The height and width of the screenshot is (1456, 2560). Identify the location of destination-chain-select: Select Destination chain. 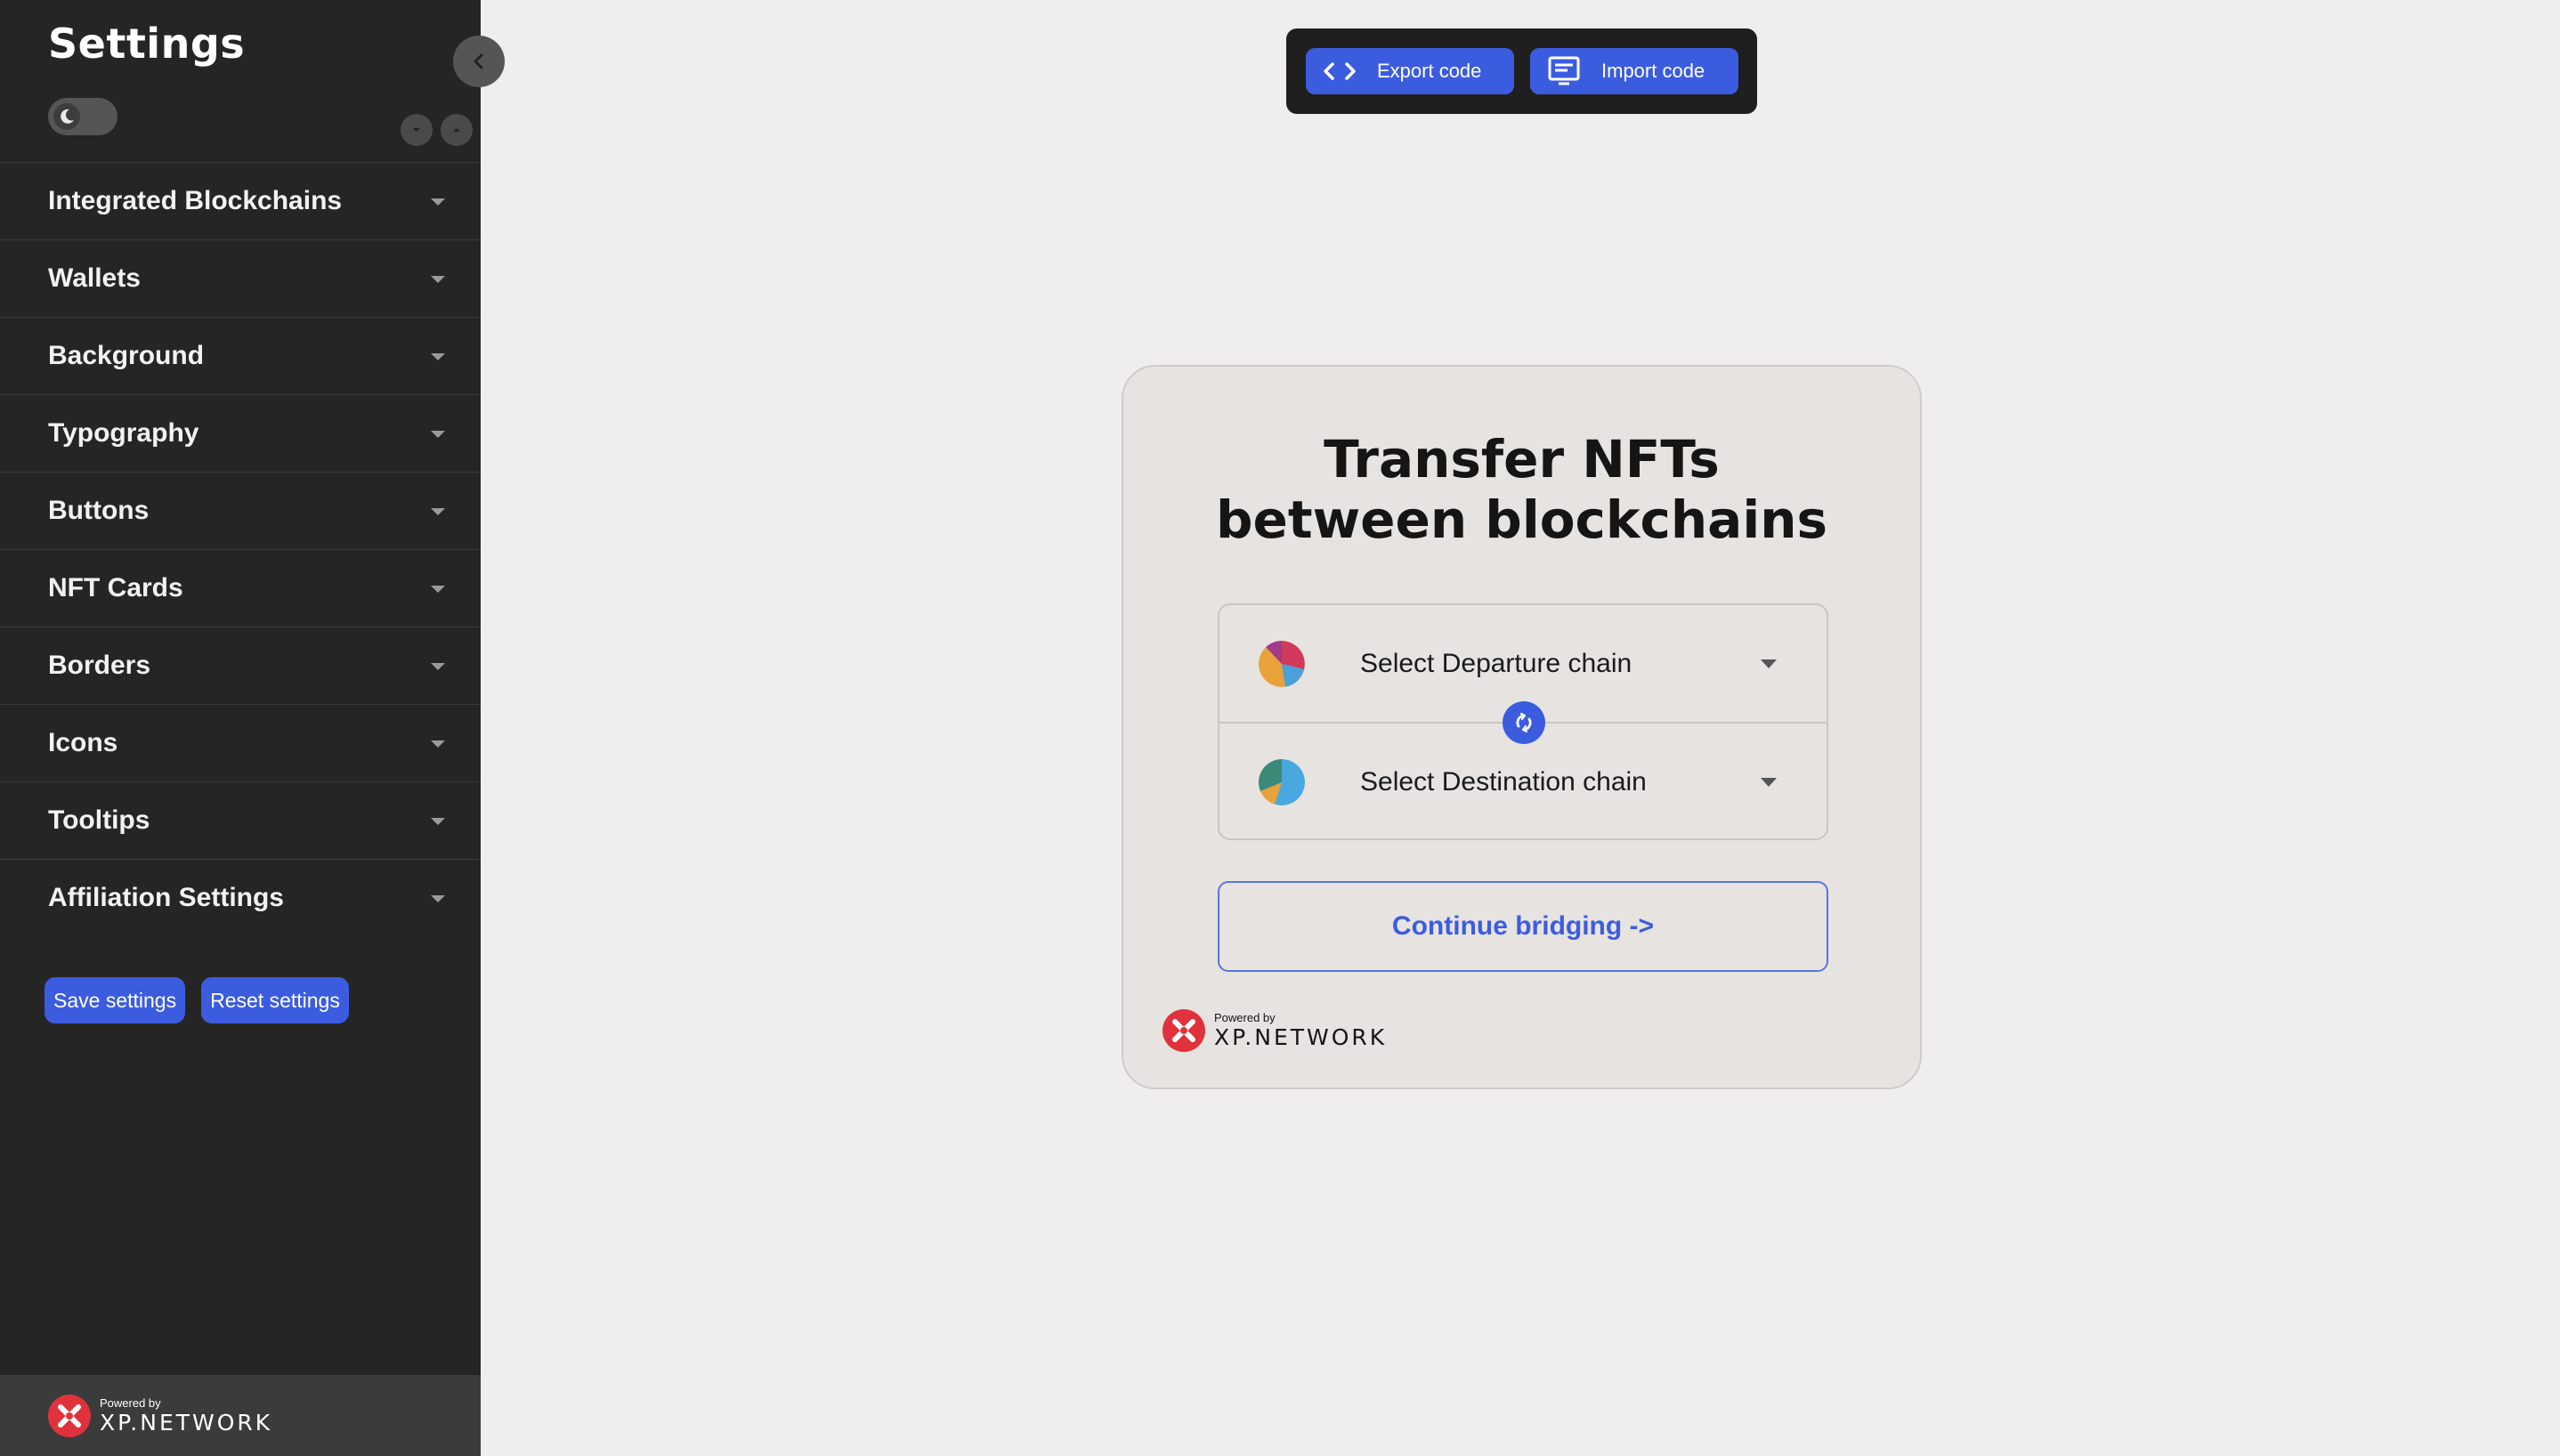
(1523, 782).